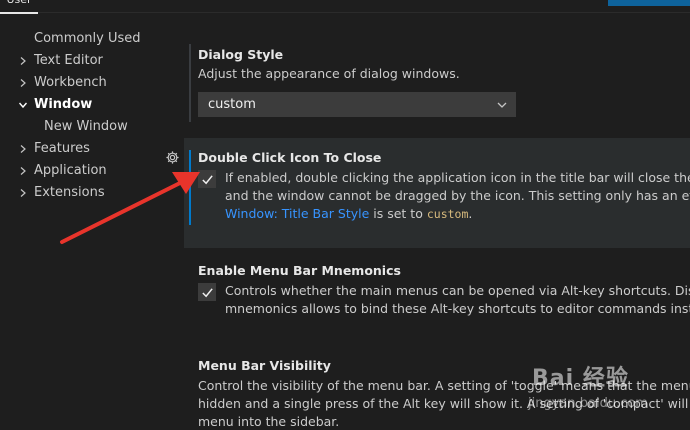 The image size is (690, 430). I want to click on setting-title: Enable Menu Bar Mnemonics, so click(299, 270).